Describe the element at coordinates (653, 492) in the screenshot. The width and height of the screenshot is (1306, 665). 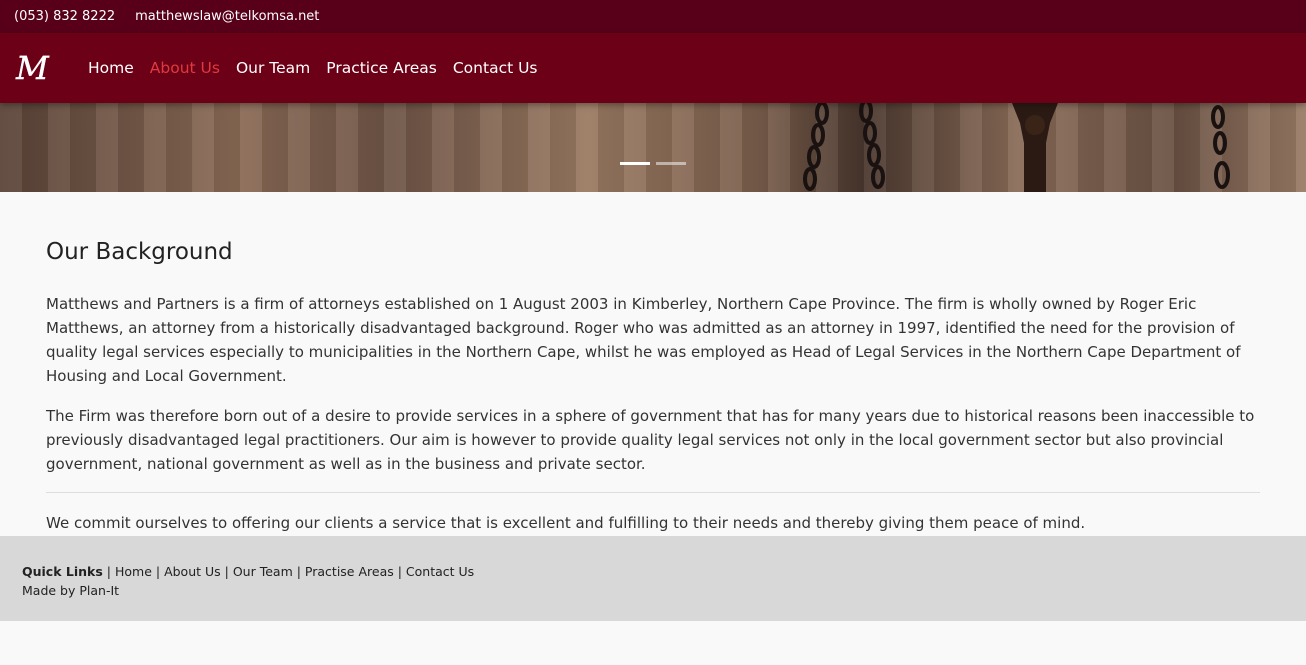
I see `content-divider` at that location.